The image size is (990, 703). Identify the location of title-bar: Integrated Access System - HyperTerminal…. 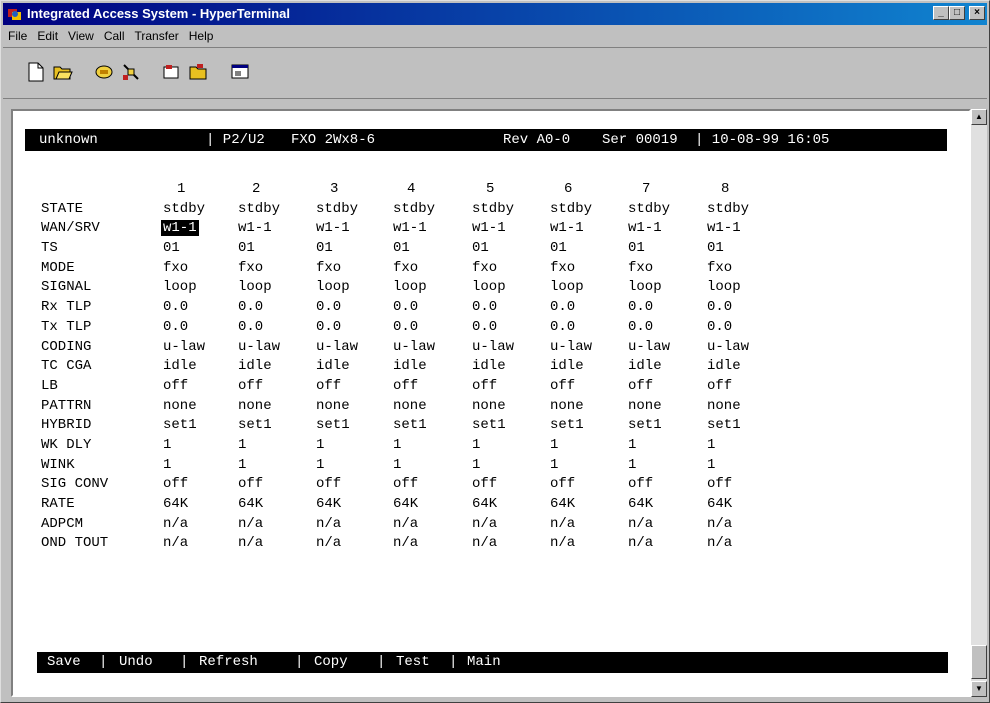
(495, 14).